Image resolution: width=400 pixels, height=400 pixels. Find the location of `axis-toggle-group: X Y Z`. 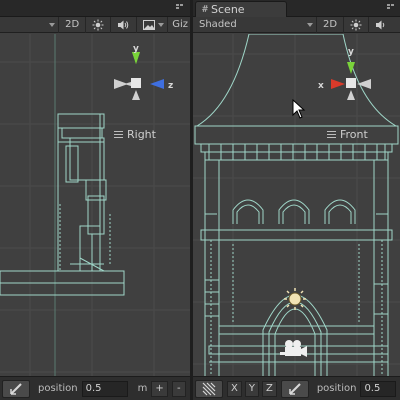

axis-toggle-group: X Y Z is located at coordinates (252, 388).